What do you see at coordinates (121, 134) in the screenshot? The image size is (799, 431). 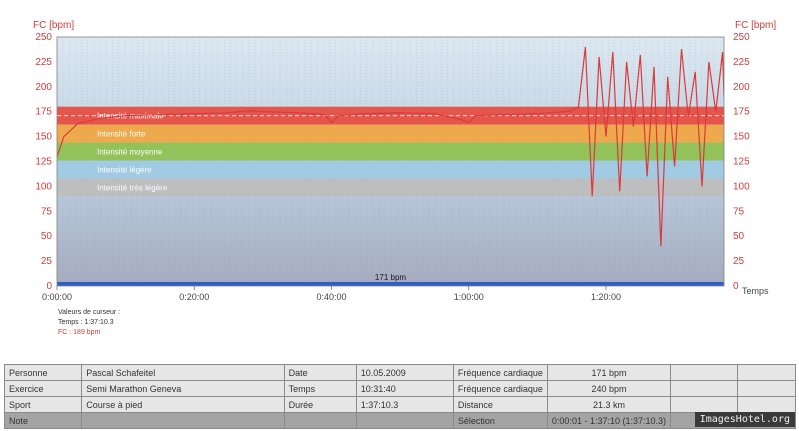 I see `zone-label: Intensité forte` at bounding box center [121, 134].